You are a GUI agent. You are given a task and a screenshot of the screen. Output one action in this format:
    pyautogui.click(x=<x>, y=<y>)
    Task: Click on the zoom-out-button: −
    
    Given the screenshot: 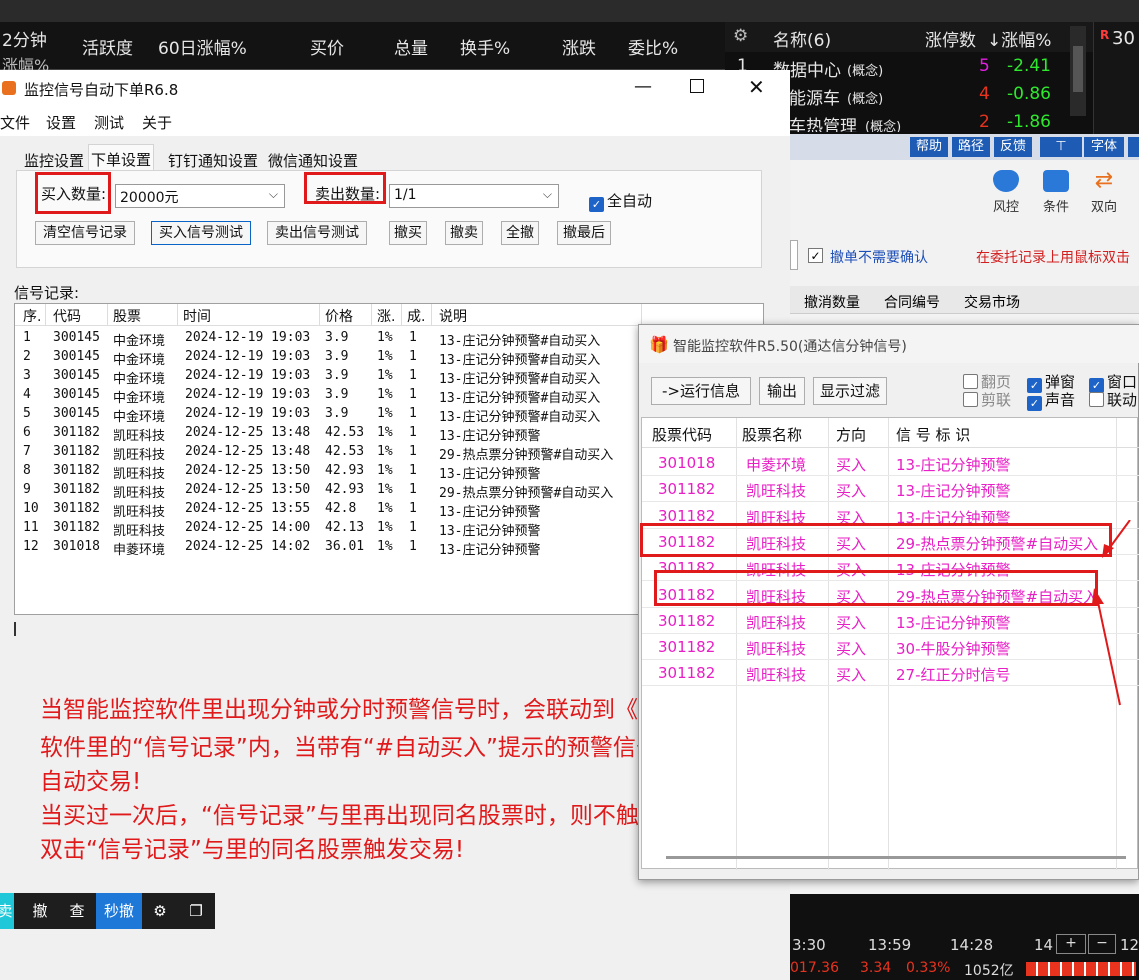 What is the action you would take?
    pyautogui.click(x=1102, y=944)
    